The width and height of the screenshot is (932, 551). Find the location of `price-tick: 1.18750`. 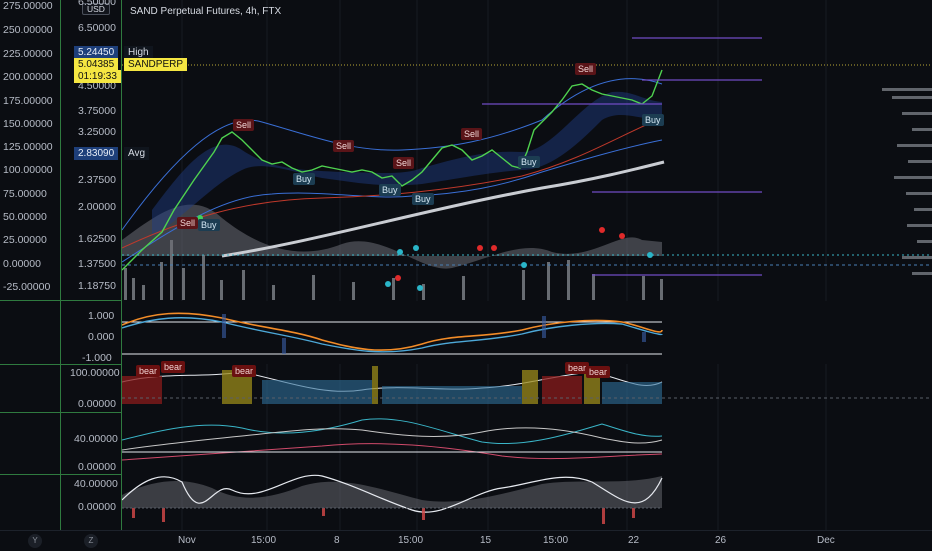

price-tick: 1.18750 is located at coordinates (97, 286).